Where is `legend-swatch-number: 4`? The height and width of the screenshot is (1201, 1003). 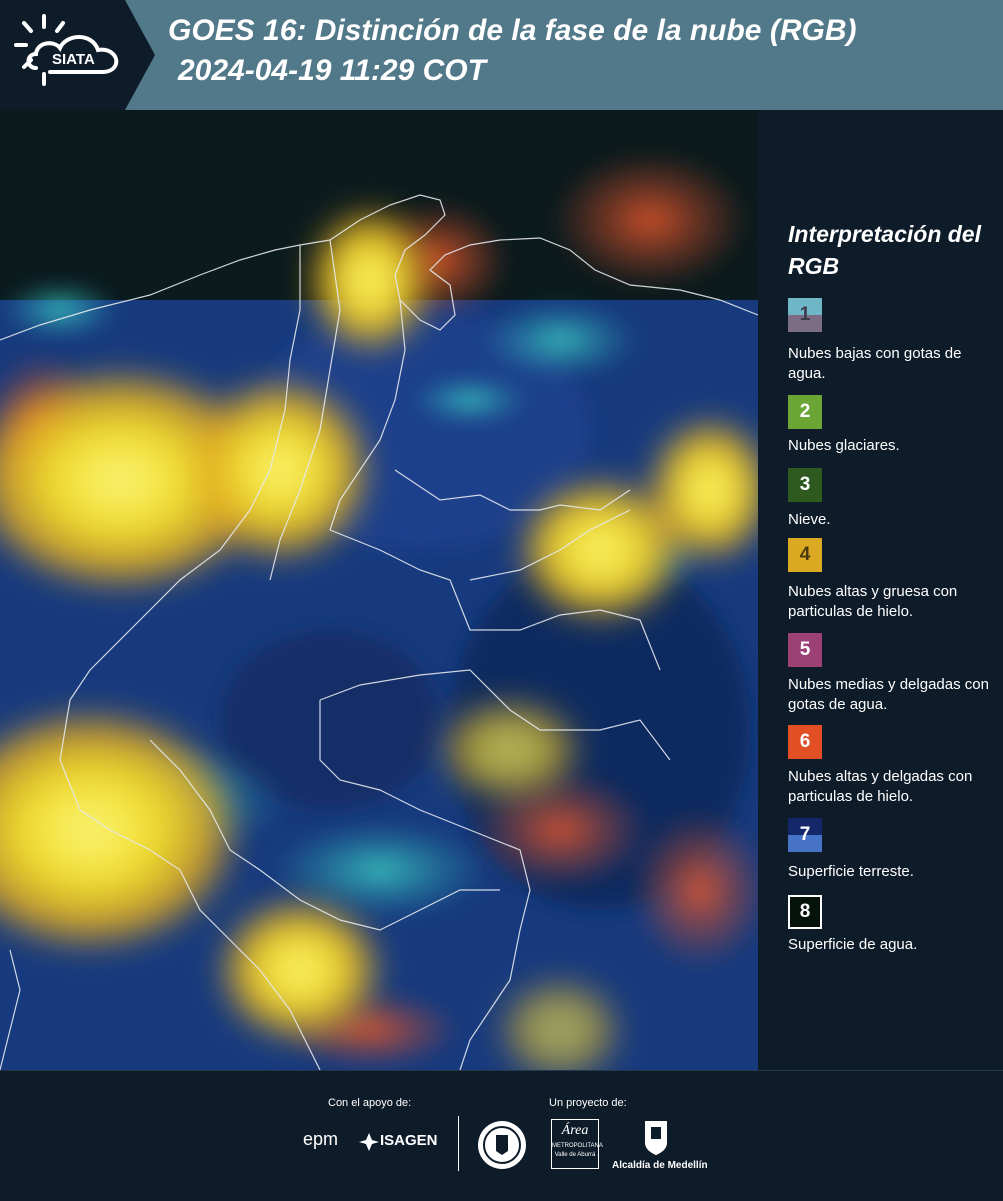 legend-swatch-number: 4 is located at coordinates (805, 554).